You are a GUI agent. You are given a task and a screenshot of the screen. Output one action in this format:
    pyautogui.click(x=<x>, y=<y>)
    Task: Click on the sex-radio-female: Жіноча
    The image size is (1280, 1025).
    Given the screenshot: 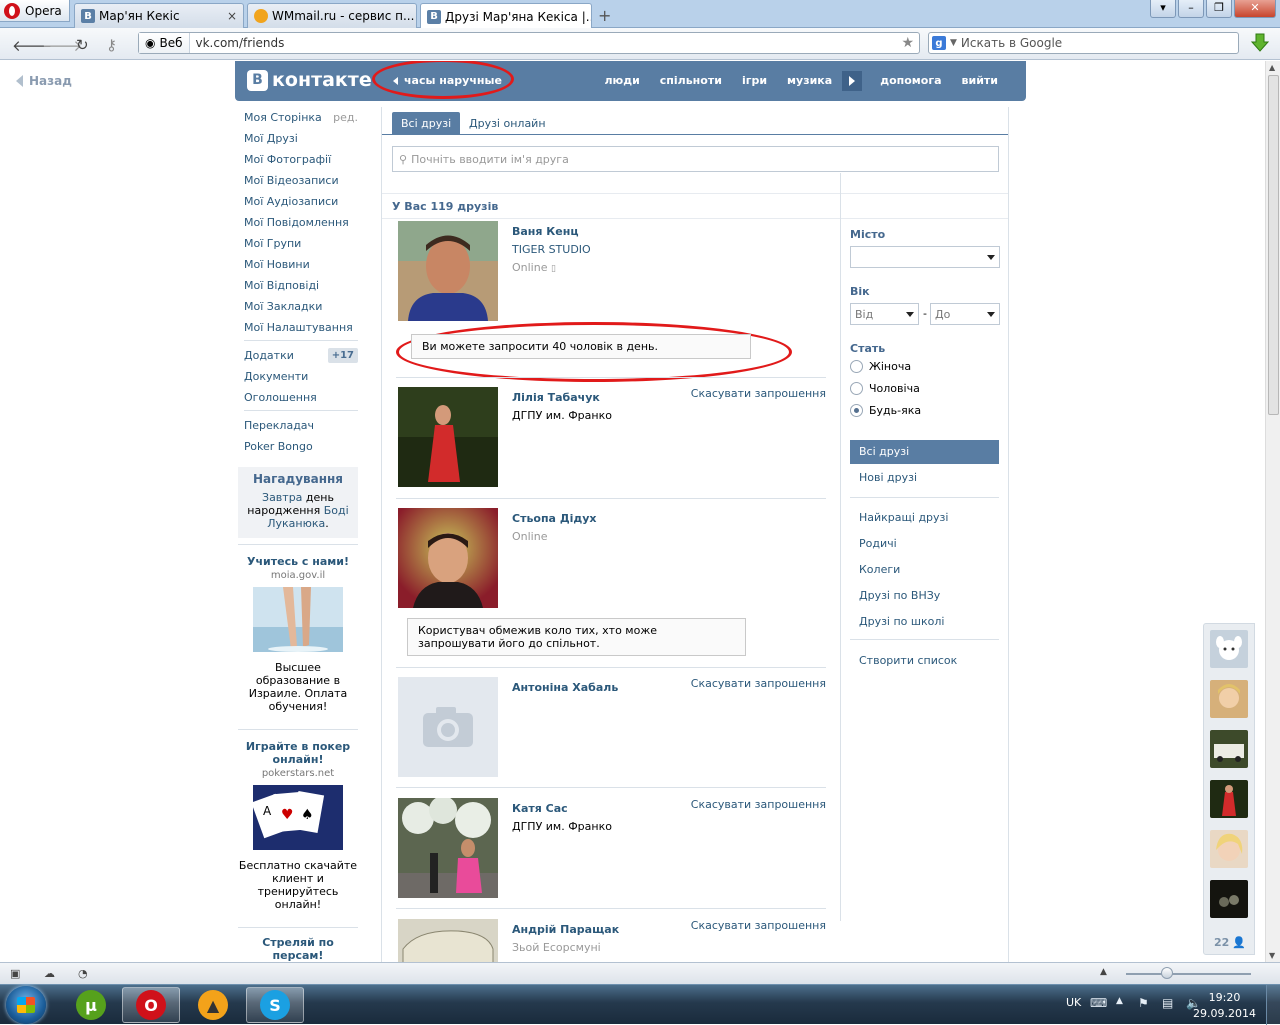 What is the action you would take?
    pyautogui.click(x=880, y=366)
    